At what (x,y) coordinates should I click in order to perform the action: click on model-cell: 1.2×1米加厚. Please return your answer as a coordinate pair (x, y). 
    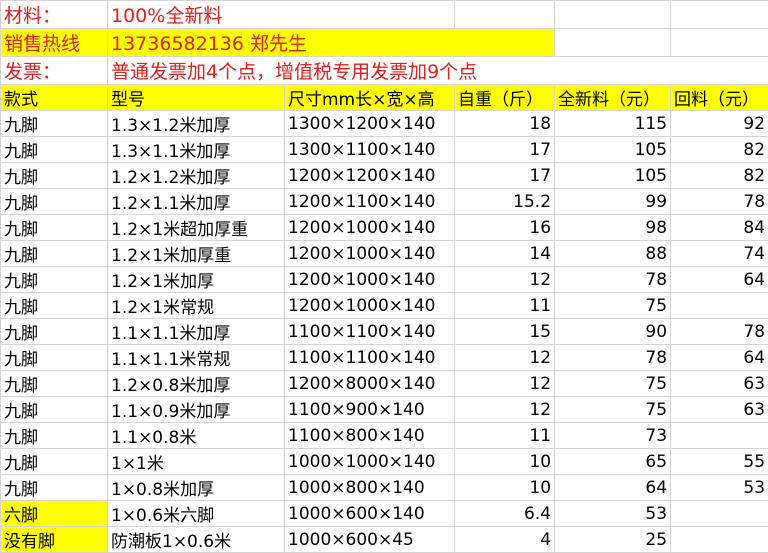
    Looking at the image, I should click on (196, 280).